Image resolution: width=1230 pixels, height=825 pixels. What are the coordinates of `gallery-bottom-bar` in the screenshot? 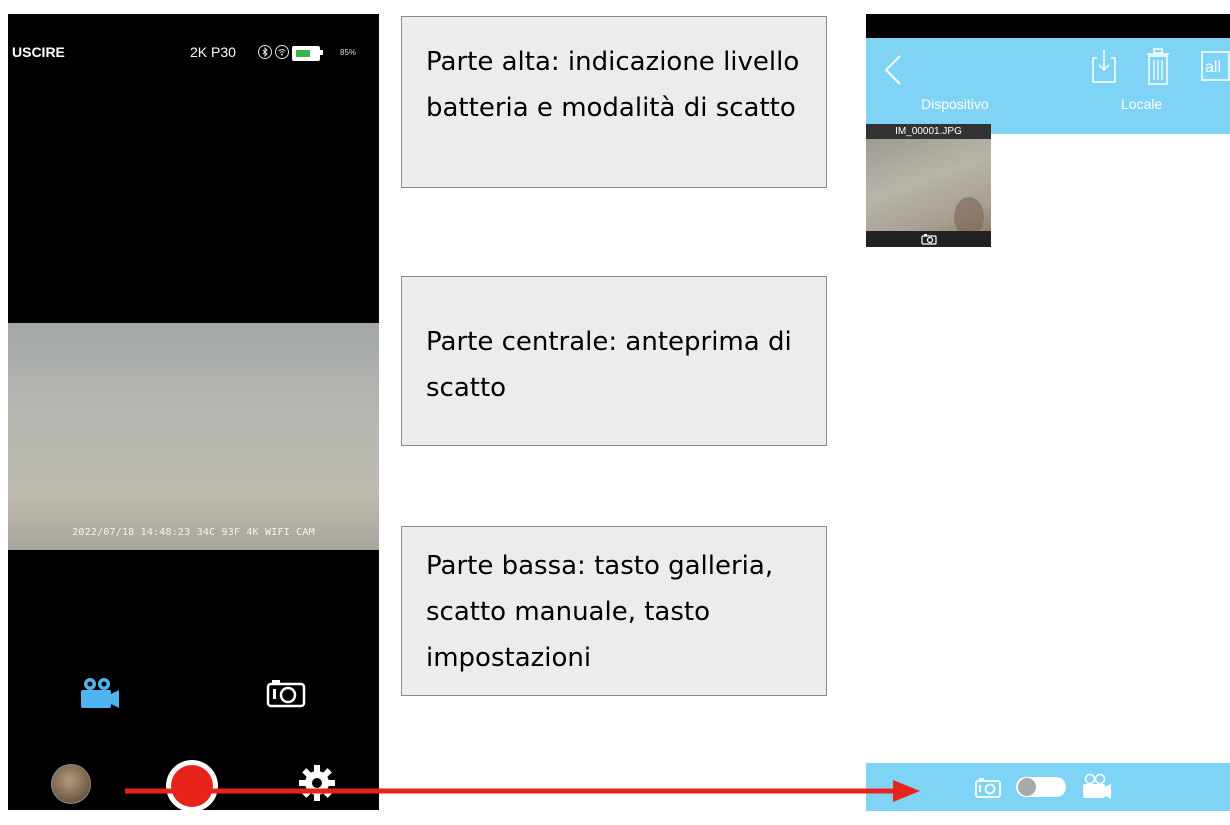 It's located at (1048, 787).